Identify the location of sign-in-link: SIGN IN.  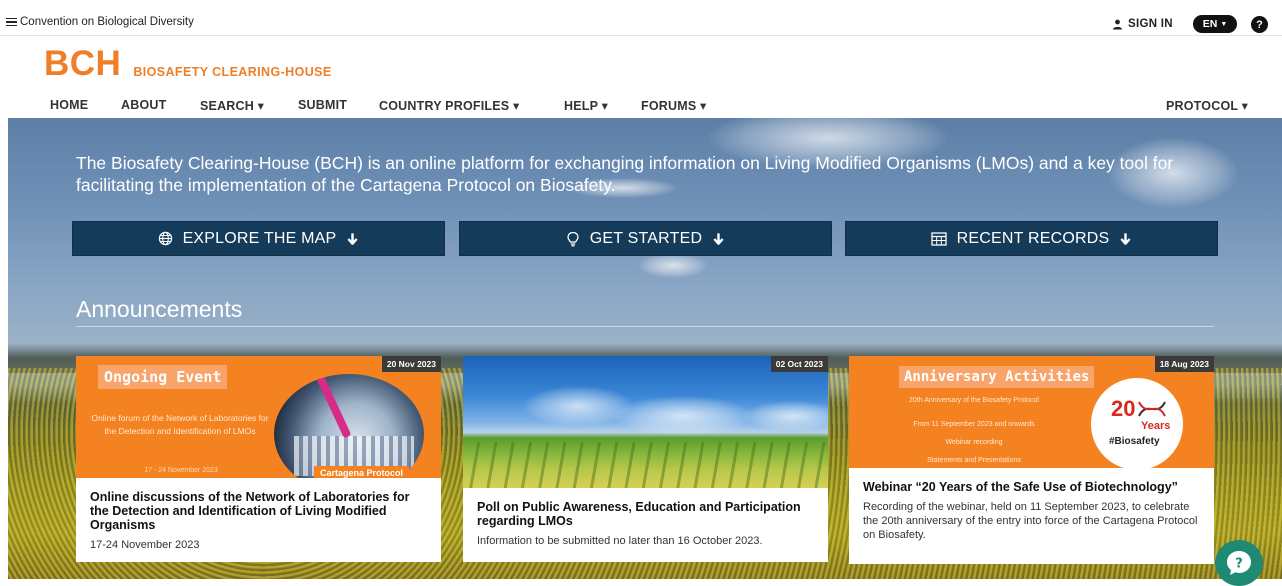
(1142, 24).